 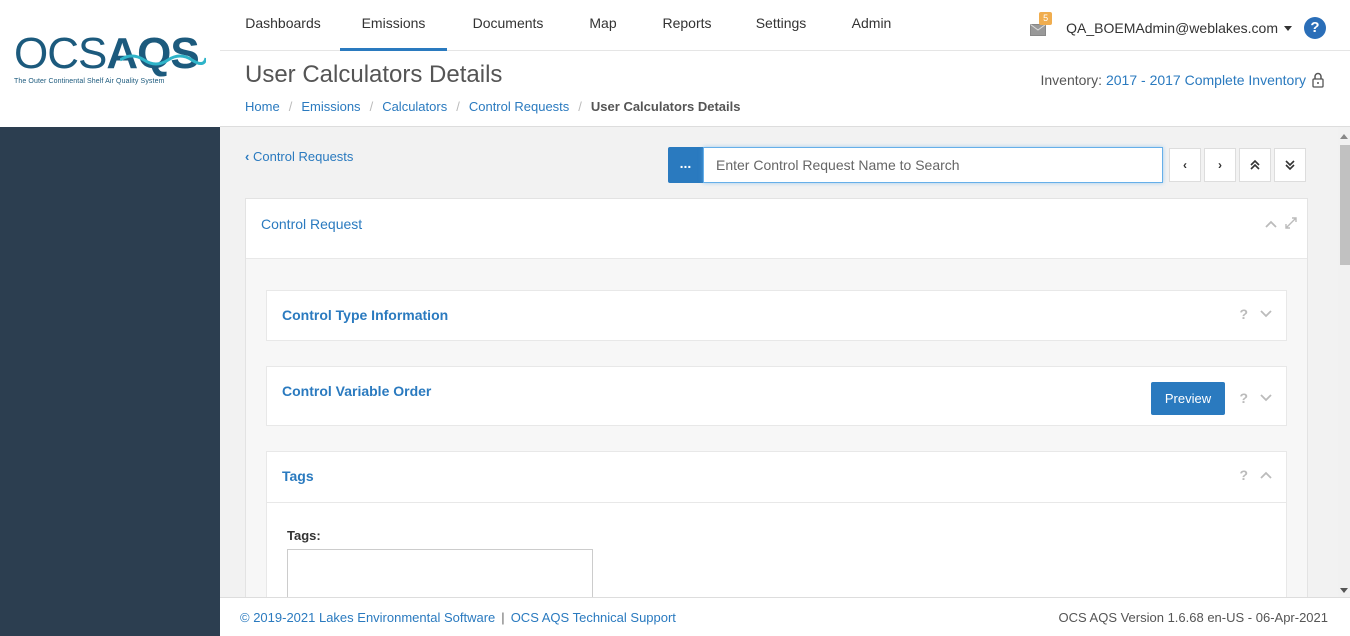 I want to click on nav-settings: Settings, so click(x=781, y=25).